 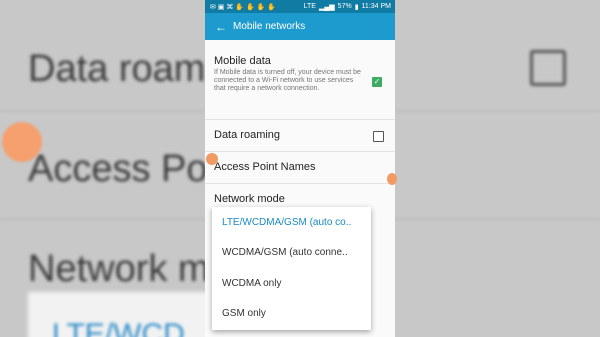 I want to click on option-gsm-only: GSM only, so click(x=291, y=314).